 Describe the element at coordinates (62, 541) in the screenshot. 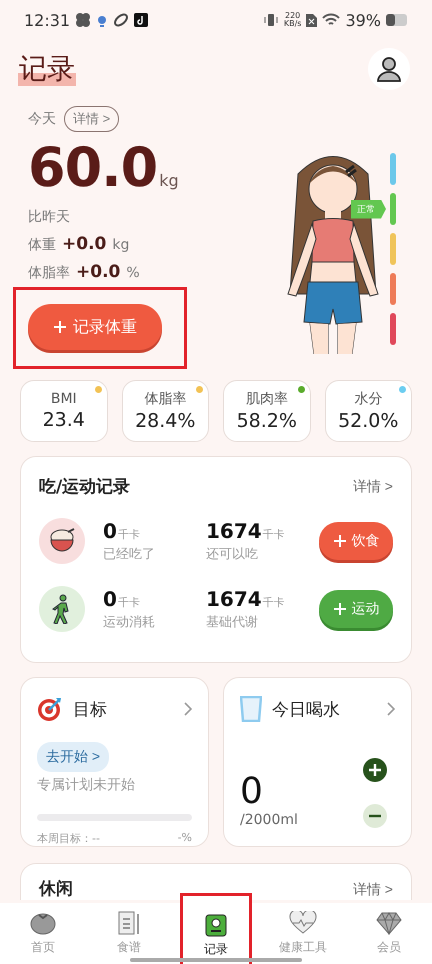

I see `food-bowl-icon` at that location.